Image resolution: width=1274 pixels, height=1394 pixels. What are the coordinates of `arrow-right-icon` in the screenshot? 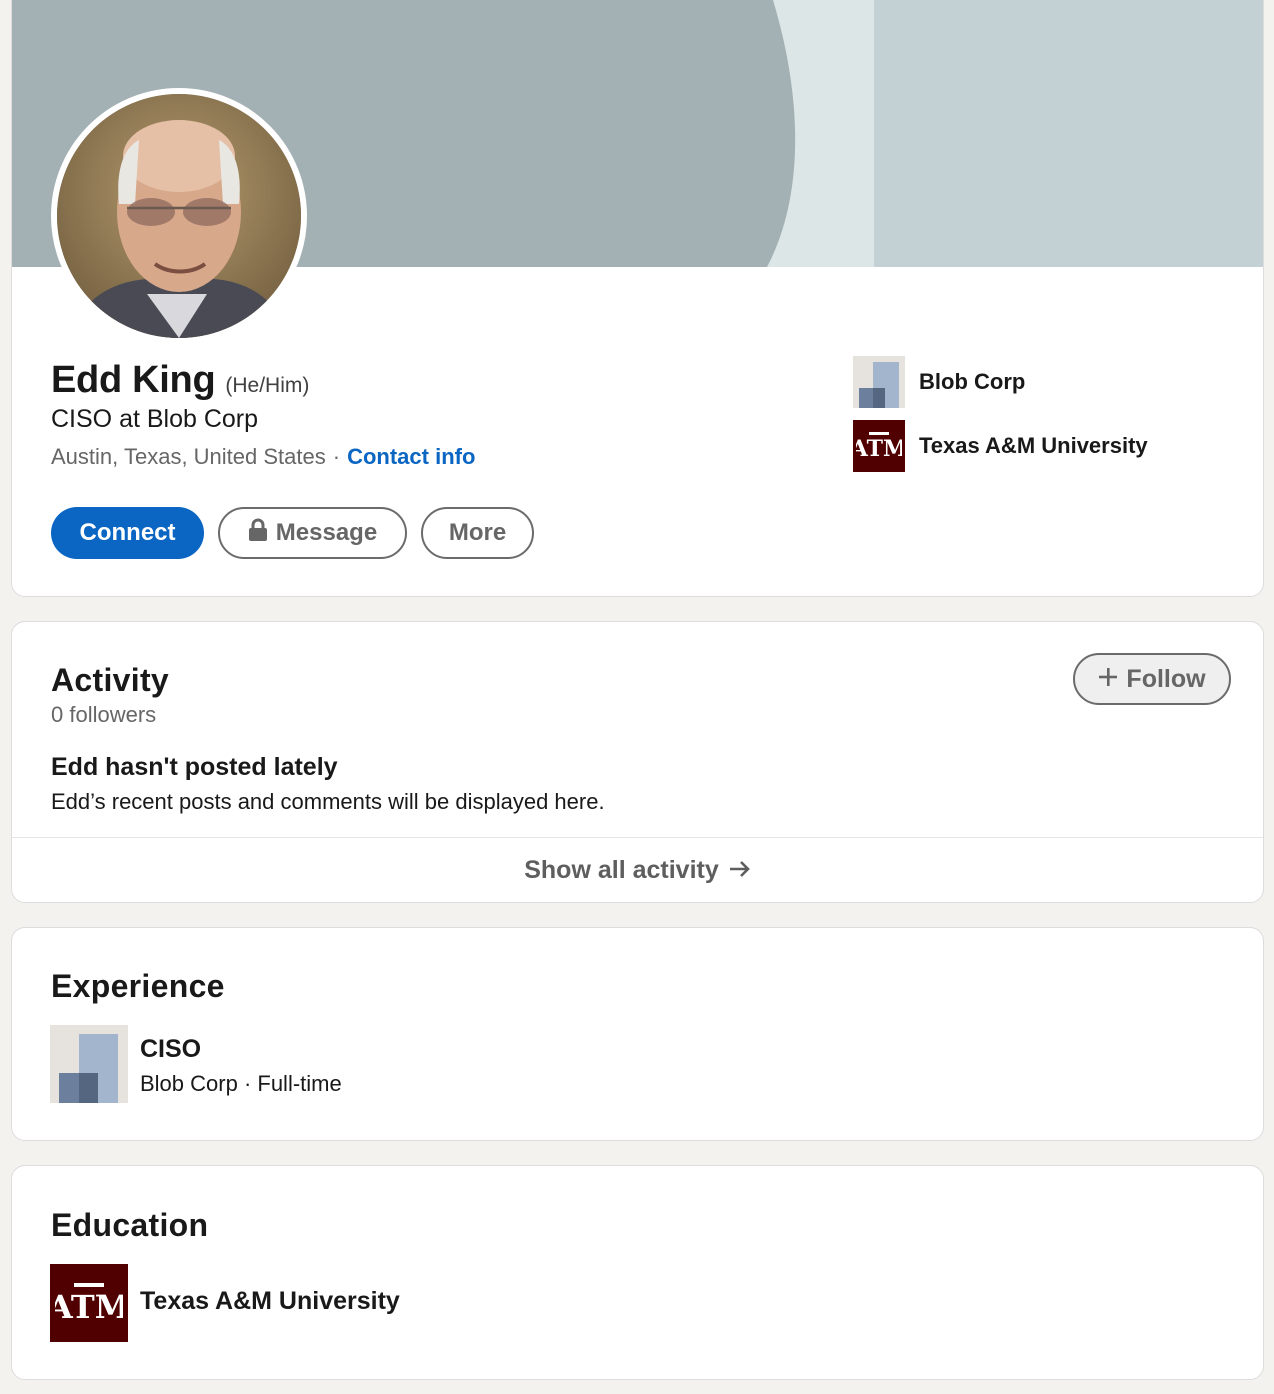 It's located at (740, 870).